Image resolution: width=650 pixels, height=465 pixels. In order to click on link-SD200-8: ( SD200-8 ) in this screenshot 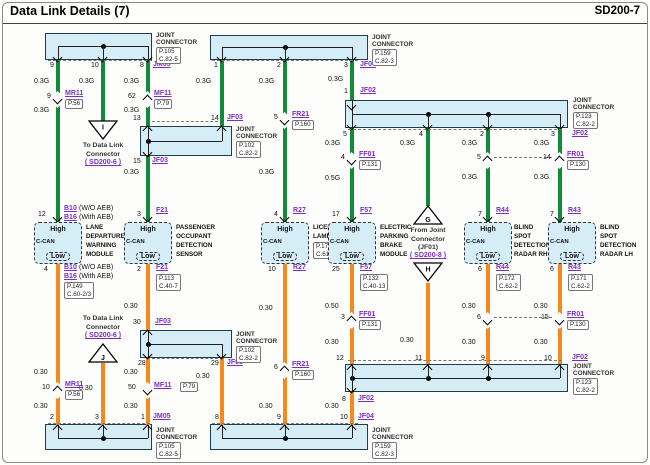, I will do `click(428, 256)`.